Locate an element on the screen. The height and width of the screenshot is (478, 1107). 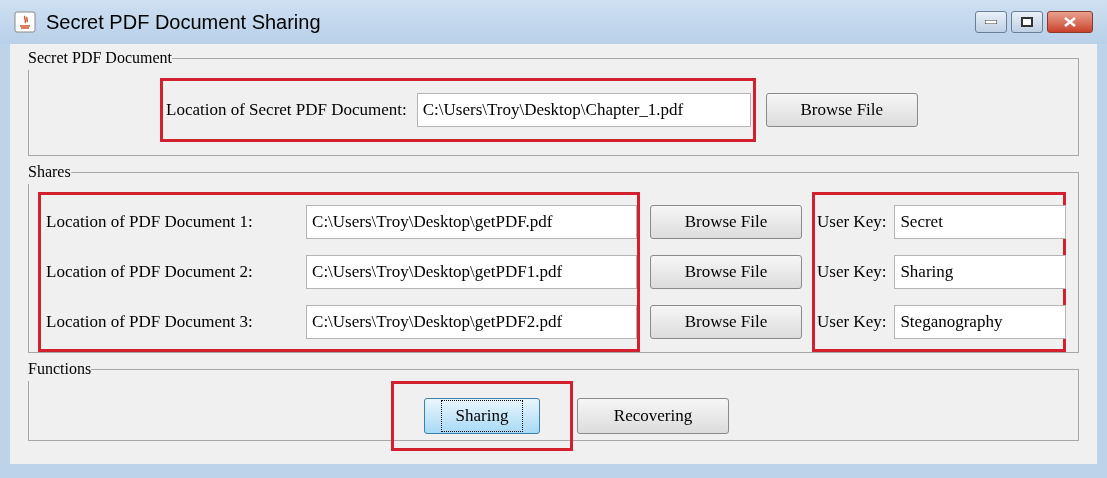
text-field: C:\Users\Troy\Desktop\getPDF1.pdf is located at coordinates (471, 272).